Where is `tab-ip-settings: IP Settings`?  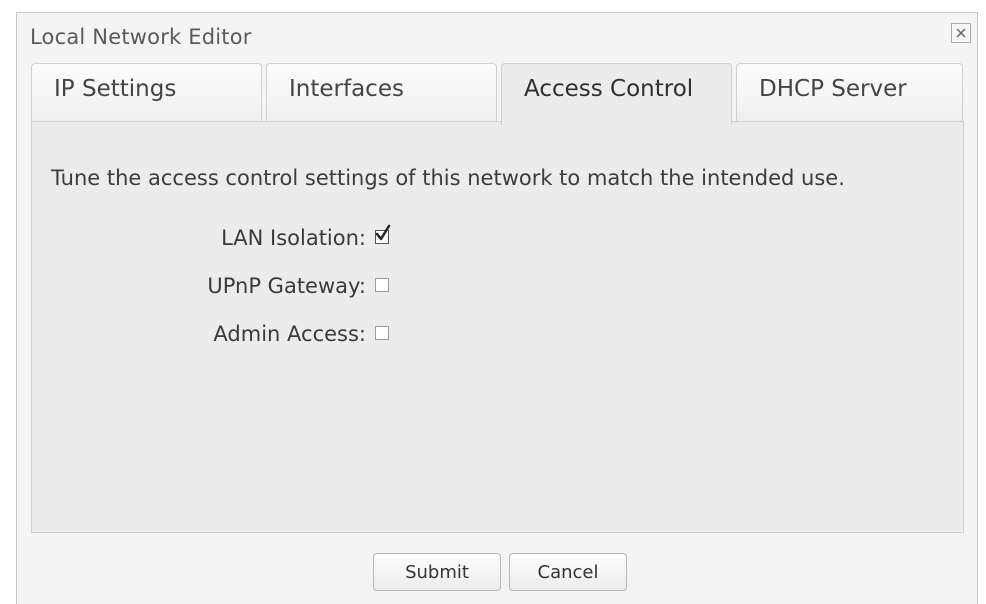 tab-ip-settings: IP Settings is located at coordinates (146, 92).